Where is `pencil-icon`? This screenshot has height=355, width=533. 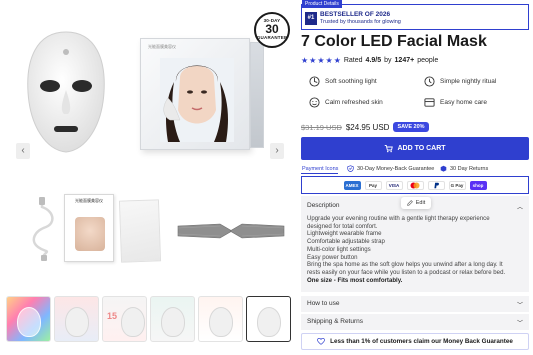 pencil-icon is located at coordinates (409, 203).